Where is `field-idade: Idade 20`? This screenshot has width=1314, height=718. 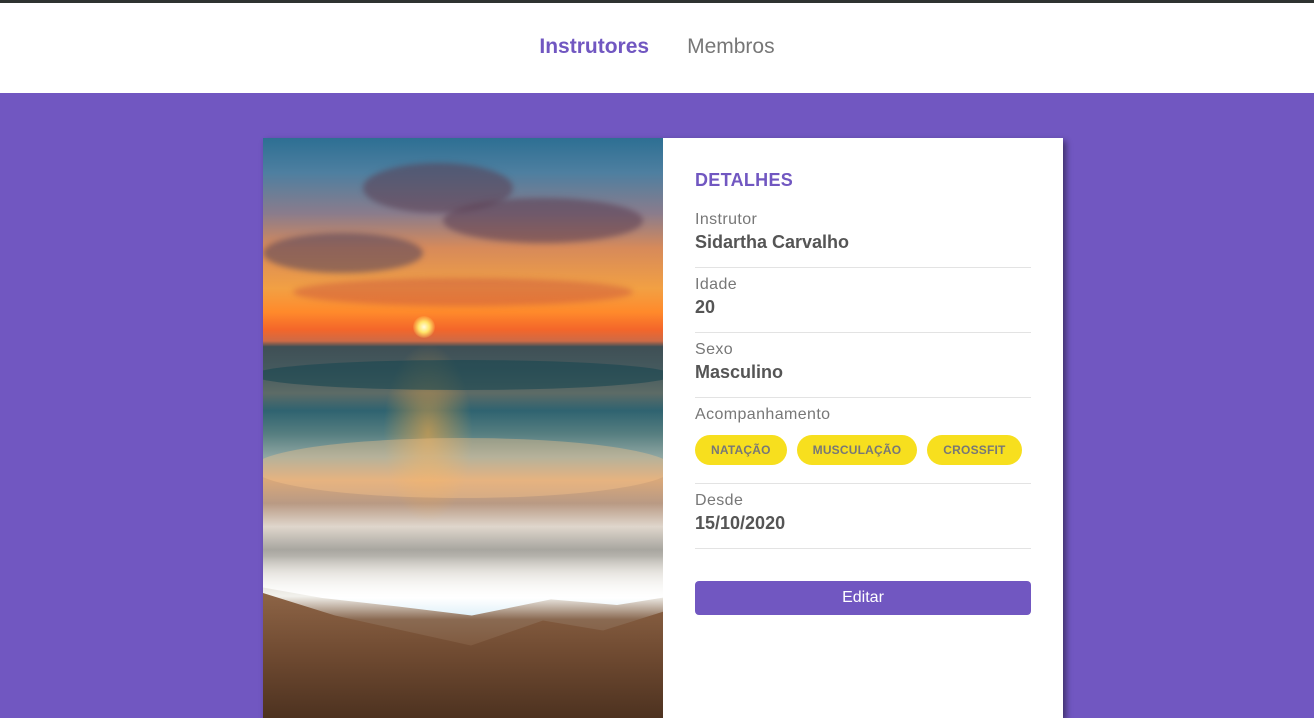 field-idade: Idade 20 is located at coordinates (863, 300).